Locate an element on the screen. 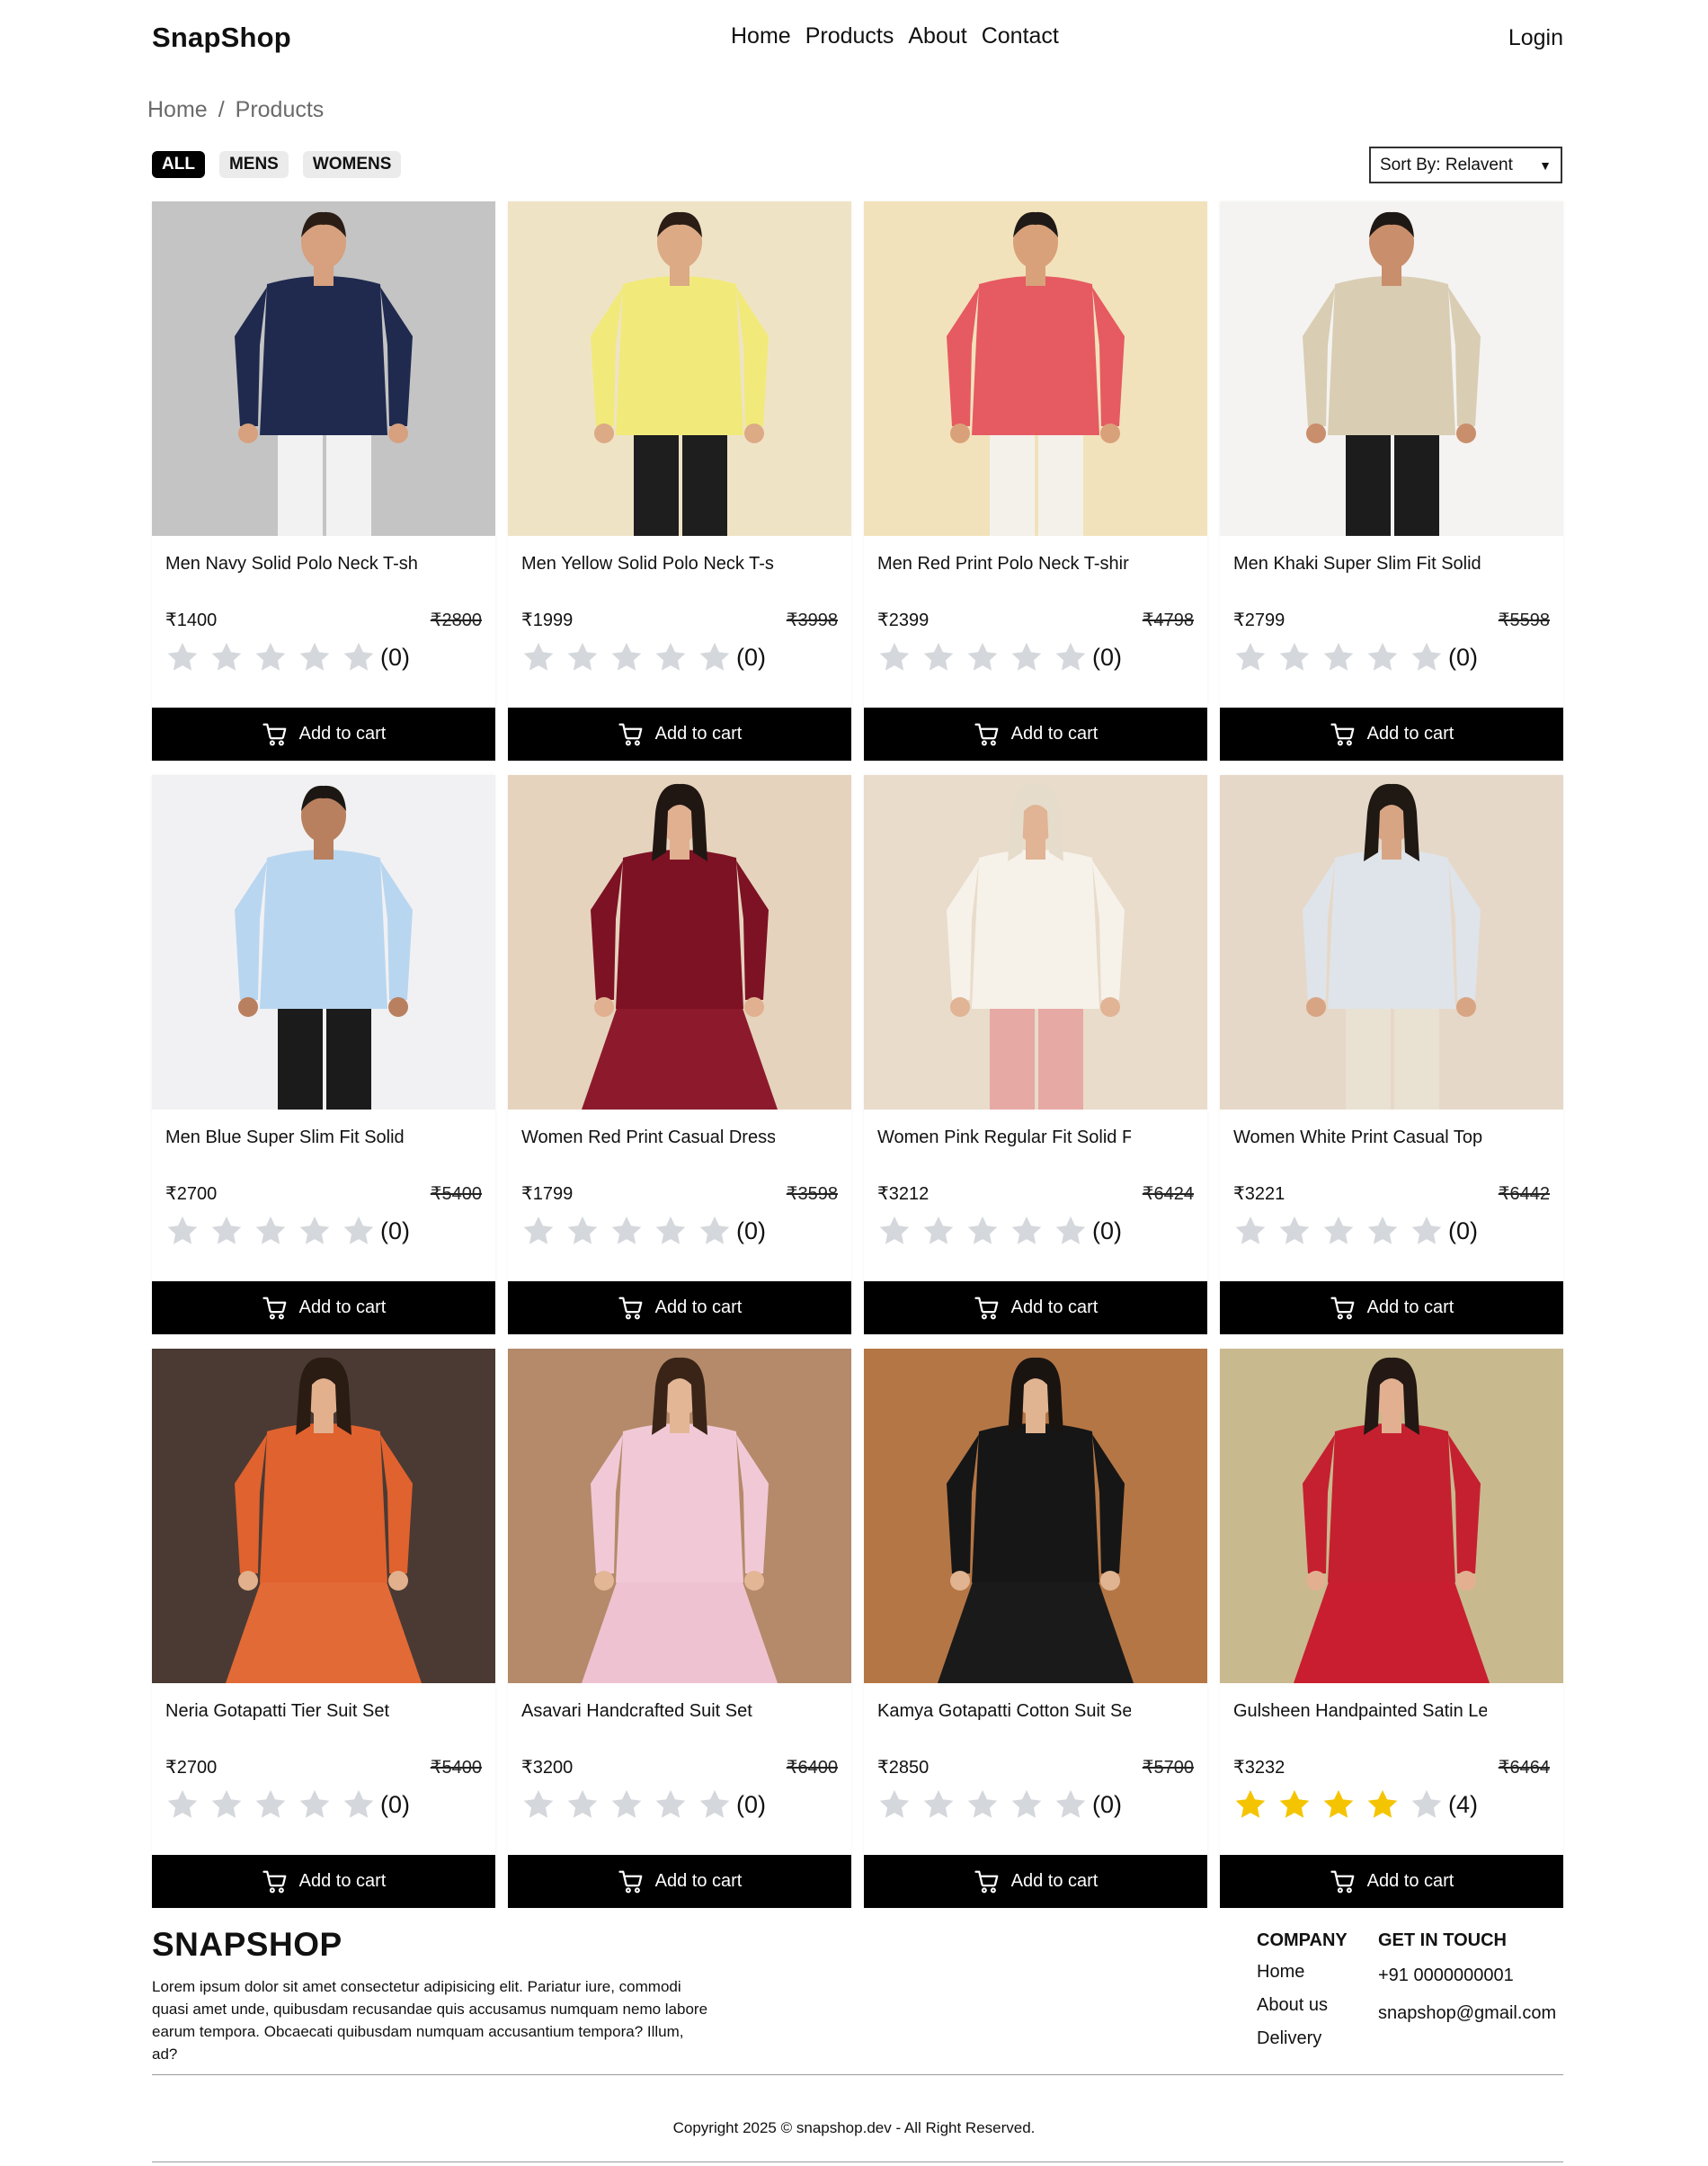 The height and width of the screenshot is (2166, 1708). product-price: ₹2799 is located at coordinates (1259, 620).